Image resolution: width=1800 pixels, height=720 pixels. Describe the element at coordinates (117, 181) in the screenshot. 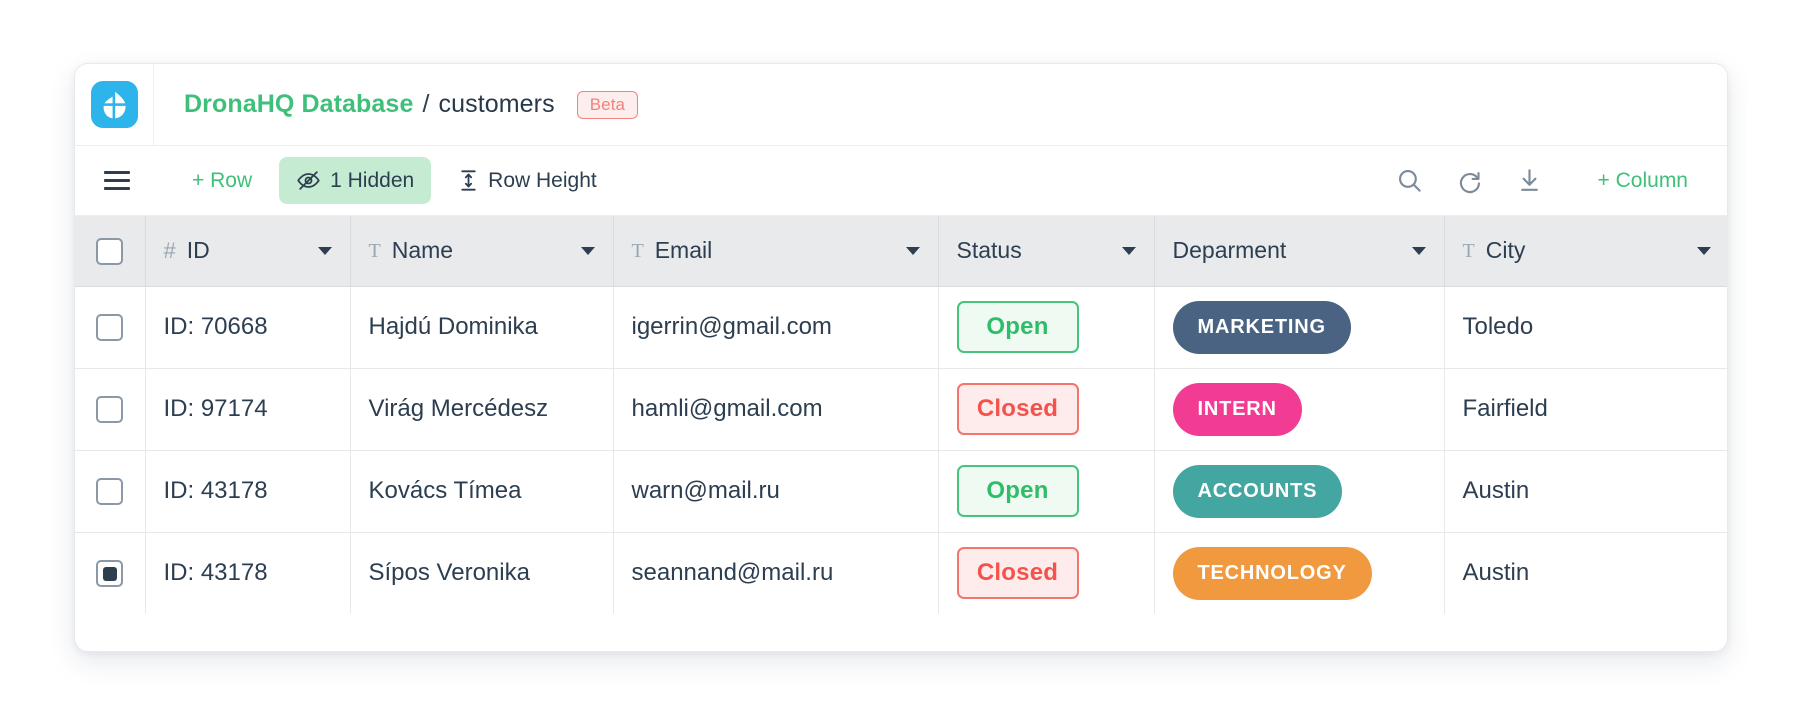

I see `hamburger-menu-icon` at that location.